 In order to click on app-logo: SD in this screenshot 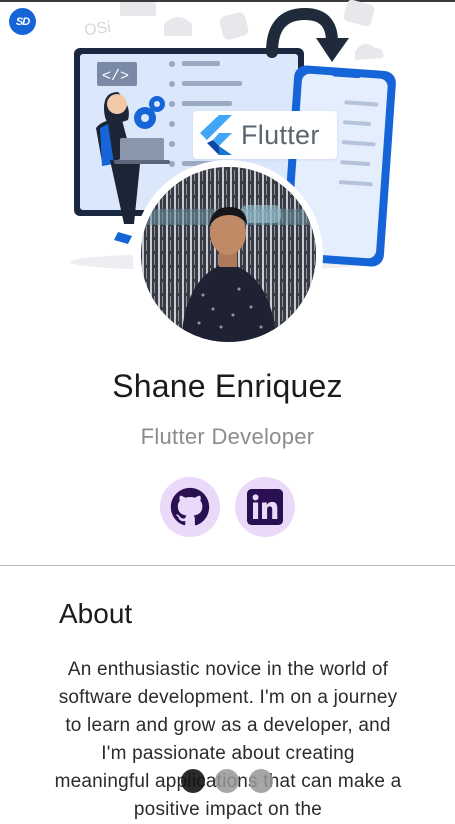, I will do `click(22, 21)`.